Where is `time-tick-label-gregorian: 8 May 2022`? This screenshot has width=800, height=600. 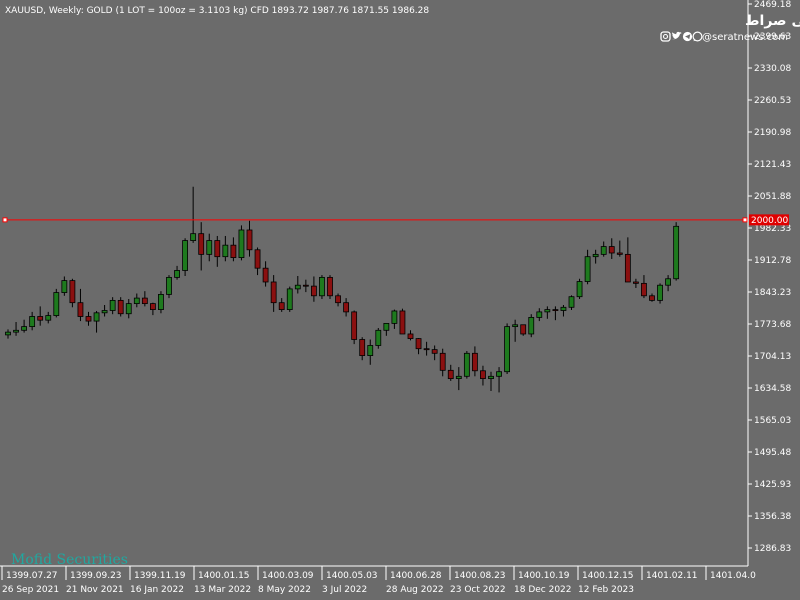
time-tick-label-gregorian: 8 May 2022 is located at coordinates (284, 590).